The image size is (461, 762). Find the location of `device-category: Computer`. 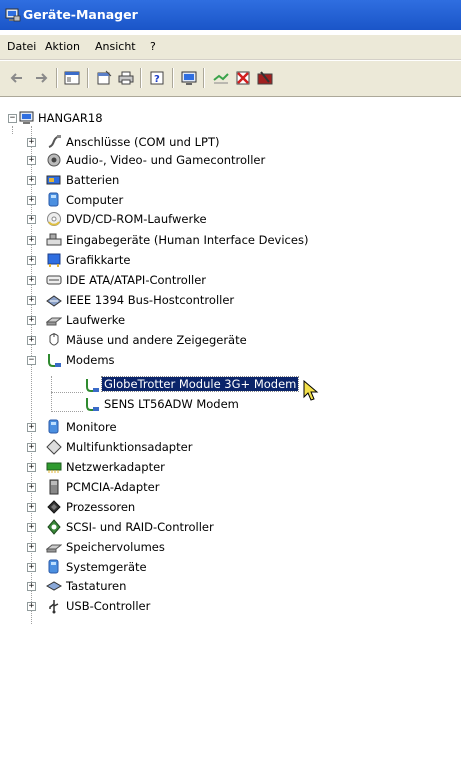

device-category: Computer is located at coordinates (94, 200).